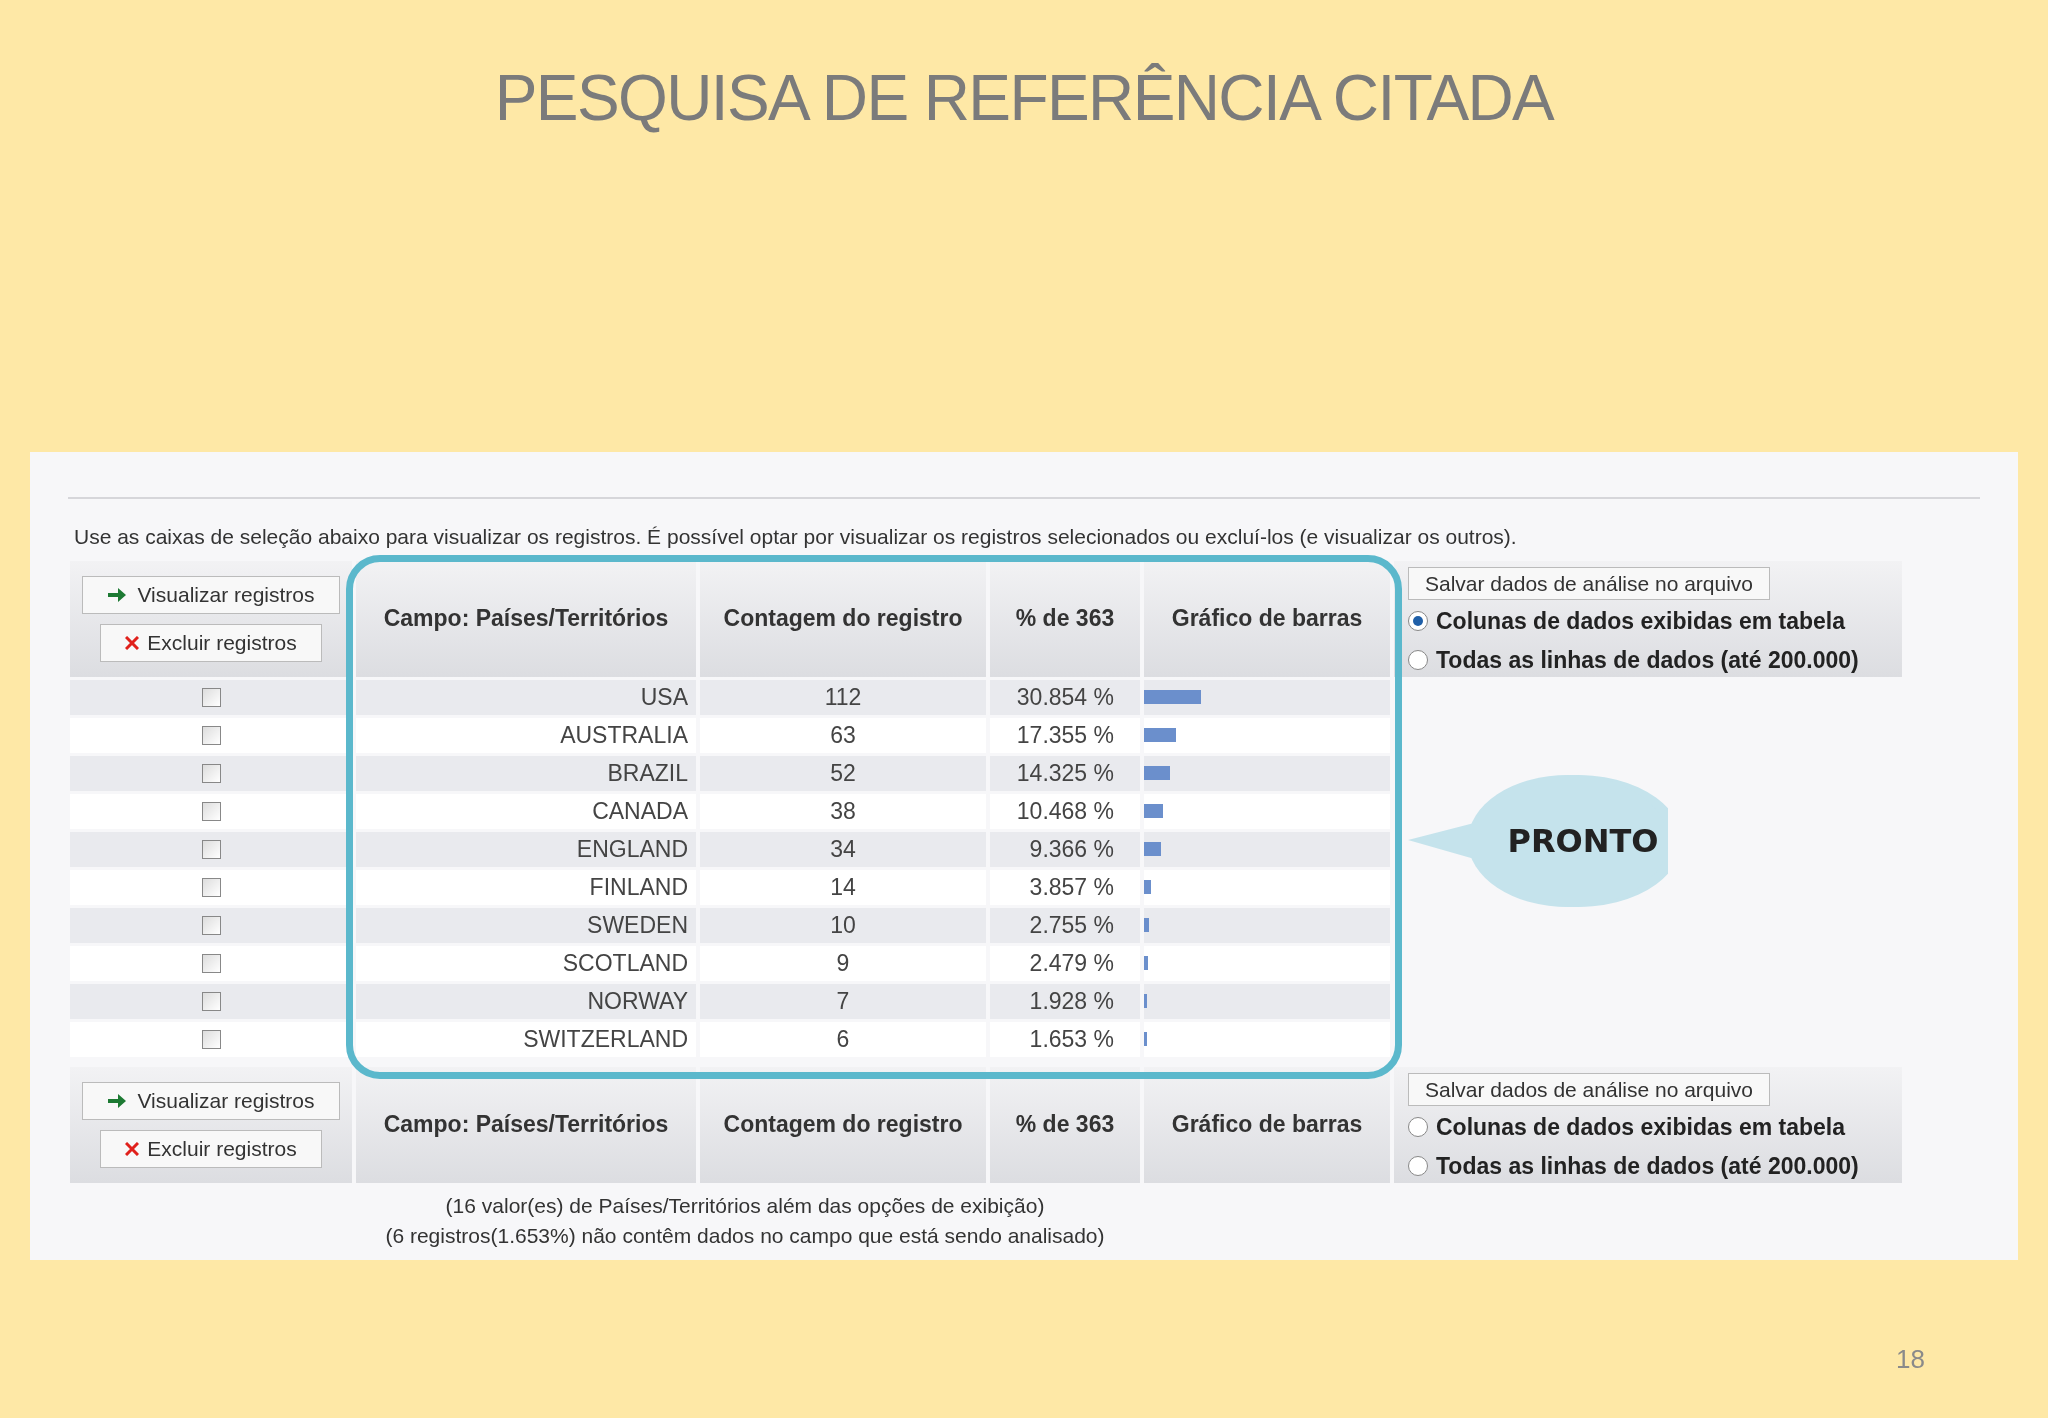 The width and height of the screenshot is (2048, 1418). Describe the element at coordinates (843, 1001) in the screenshot. I see `table-cell: 7` at that location.